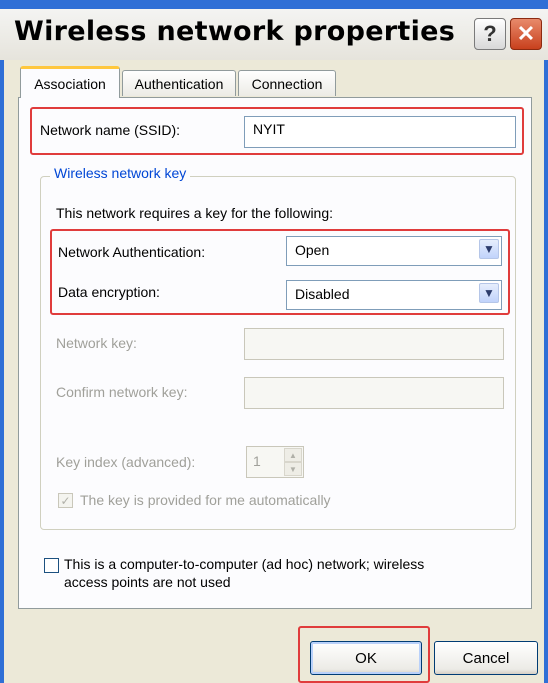  Describe the element at coordinates (312, 250) in the screenshot. I see `auth-select-value: Open` at that location.